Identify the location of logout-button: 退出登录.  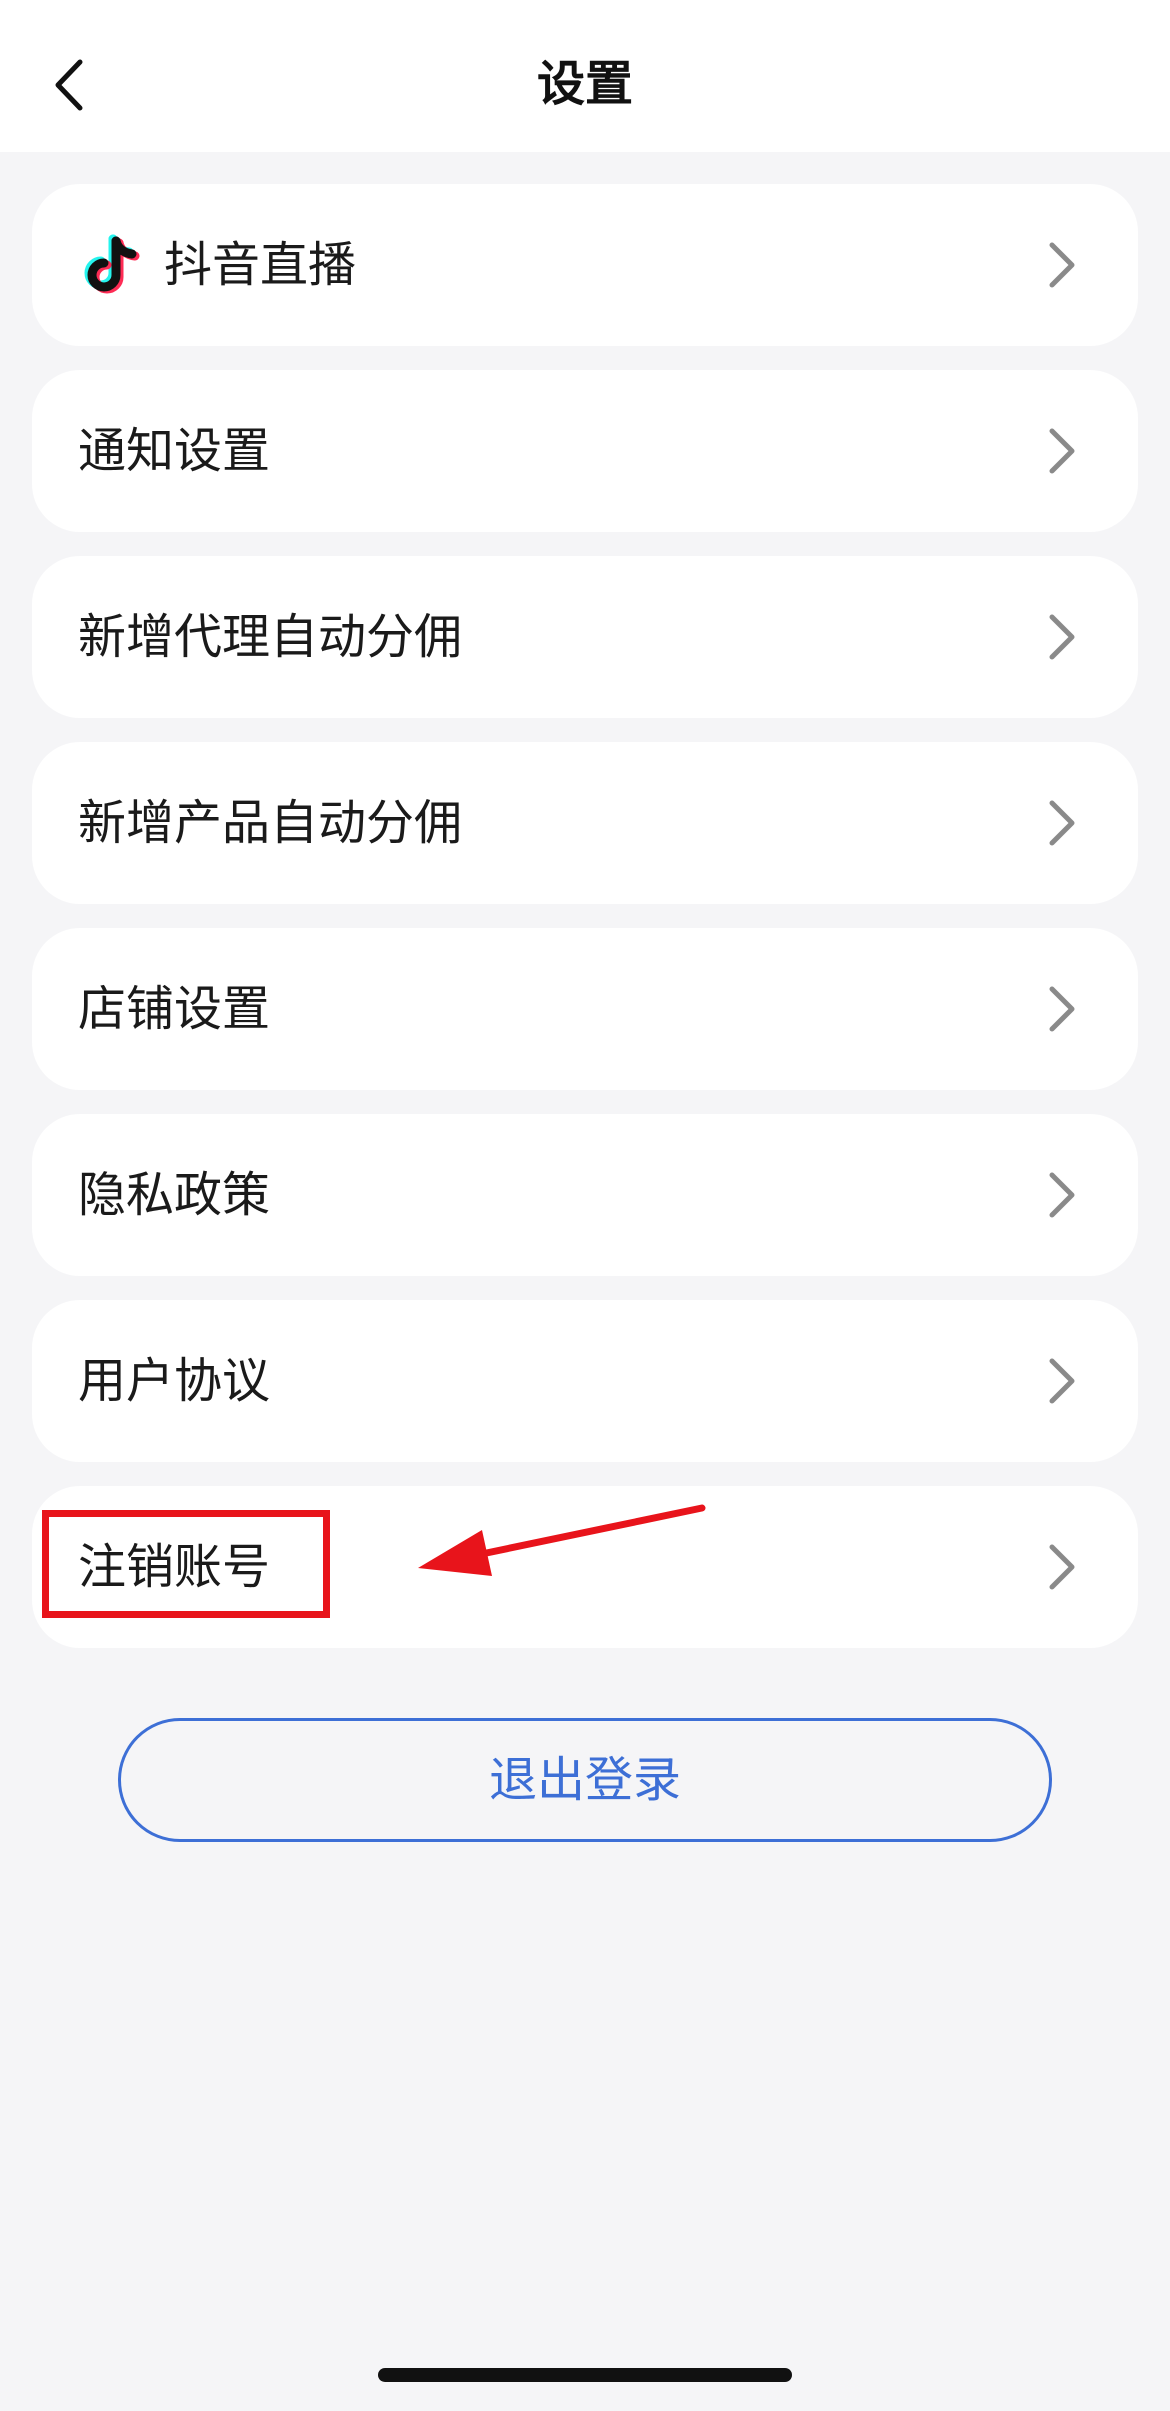
(585, 1780).